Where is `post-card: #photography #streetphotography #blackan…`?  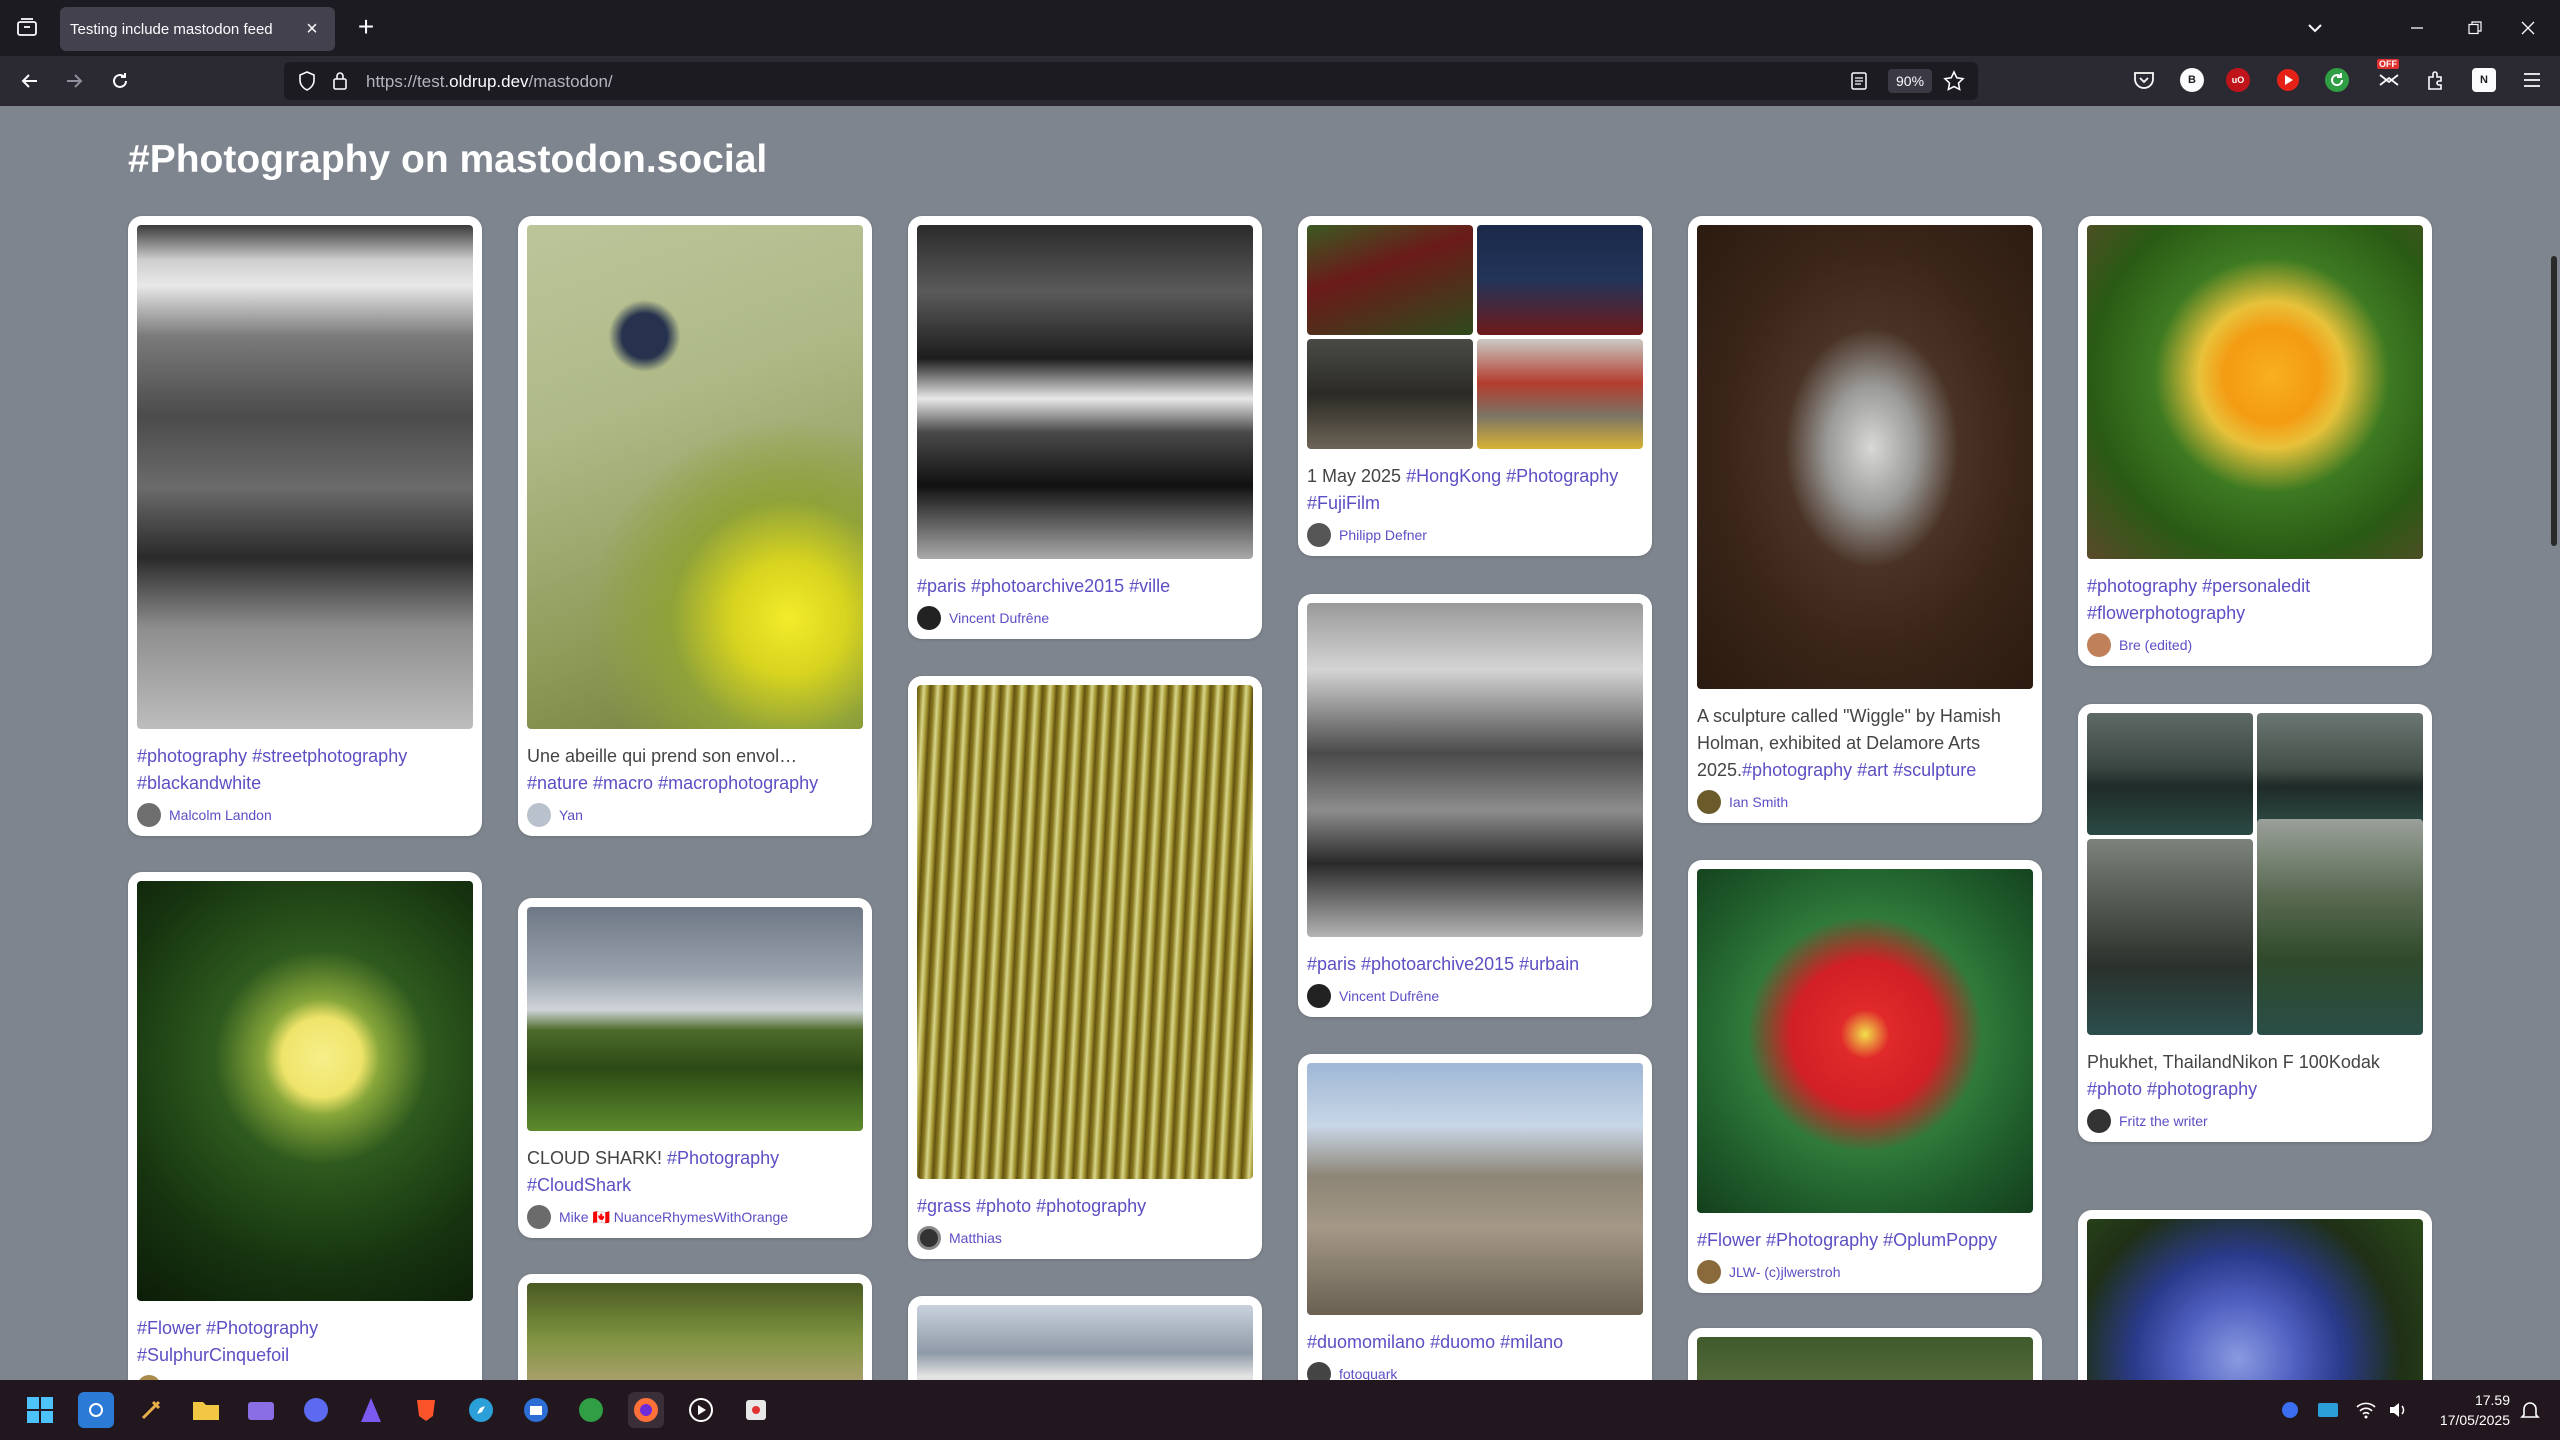 post-card: #photography #streetphotography #blackan… is located at coordinates (305, 526).